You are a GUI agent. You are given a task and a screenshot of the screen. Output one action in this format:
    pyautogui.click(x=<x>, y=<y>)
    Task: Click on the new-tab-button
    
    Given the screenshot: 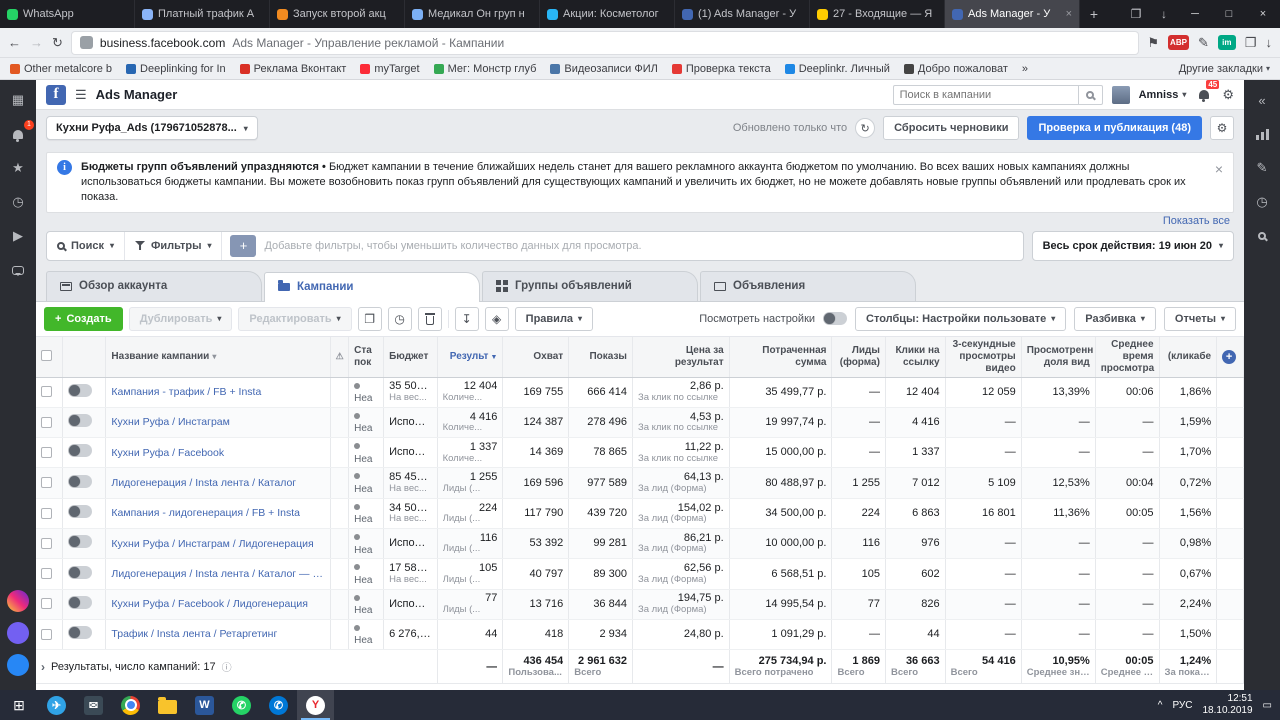 What is the action you would take?
    pyautogui.click(x=1094, y=14)
    